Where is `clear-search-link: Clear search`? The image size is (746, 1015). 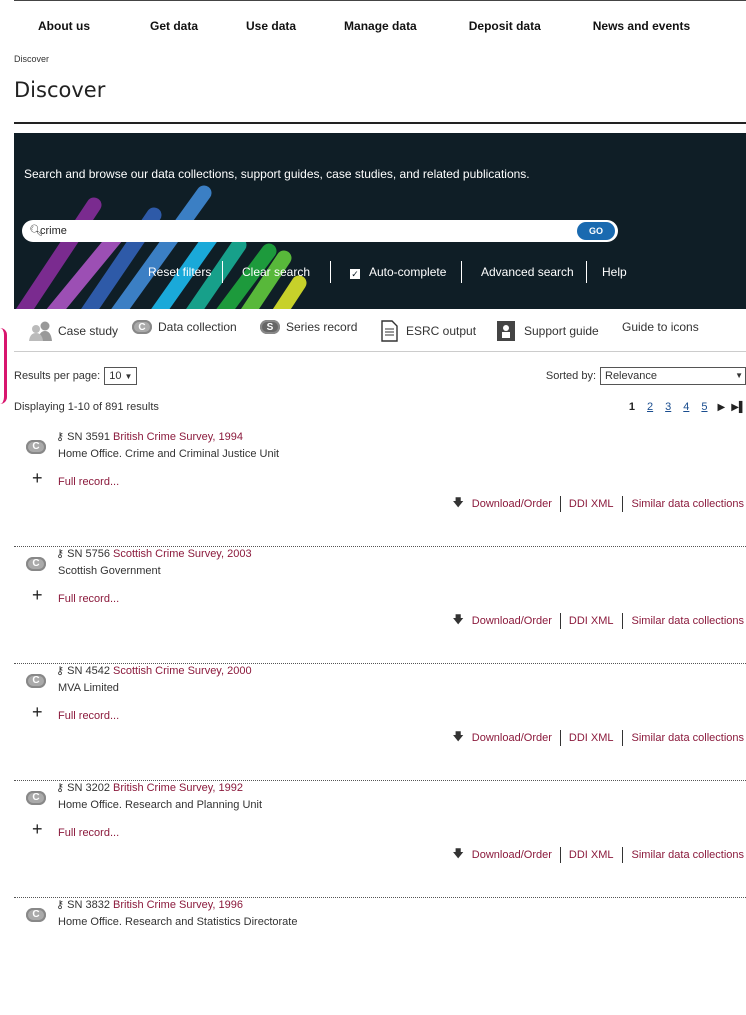
clear-search-link: Clear search is located at coordinates (276, 272).